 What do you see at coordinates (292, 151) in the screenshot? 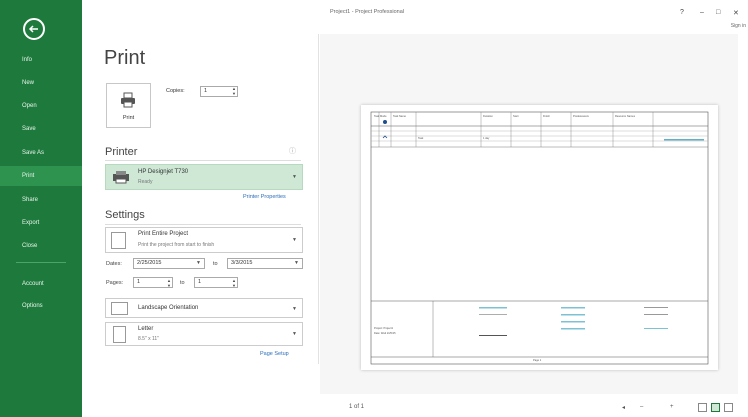
I see `info-icon: ⓘ` at bounding box center [292, 151].